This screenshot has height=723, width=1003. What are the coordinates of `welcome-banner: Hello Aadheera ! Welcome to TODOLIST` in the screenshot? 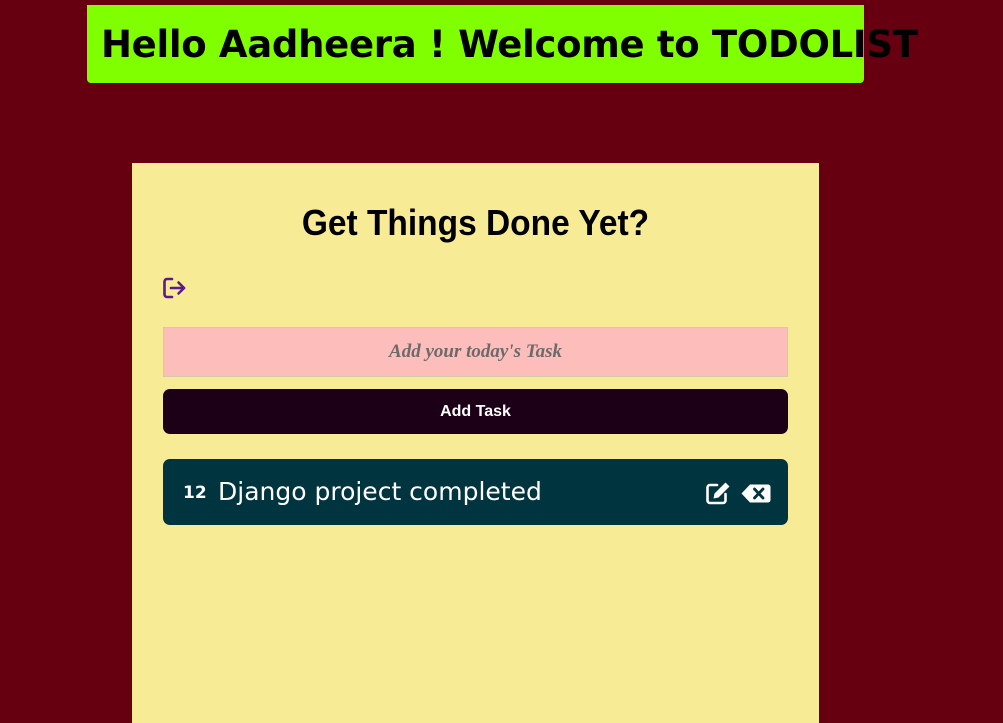 It's located at (502, 44).